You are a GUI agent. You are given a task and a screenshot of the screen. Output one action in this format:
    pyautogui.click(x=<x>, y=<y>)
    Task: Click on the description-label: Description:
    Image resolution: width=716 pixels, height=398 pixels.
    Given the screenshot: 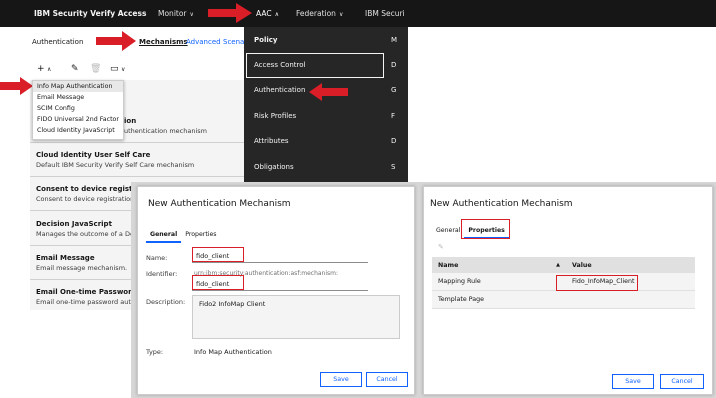 What is the action you would take?
    pyautogui.click(x=166, y=302)
    